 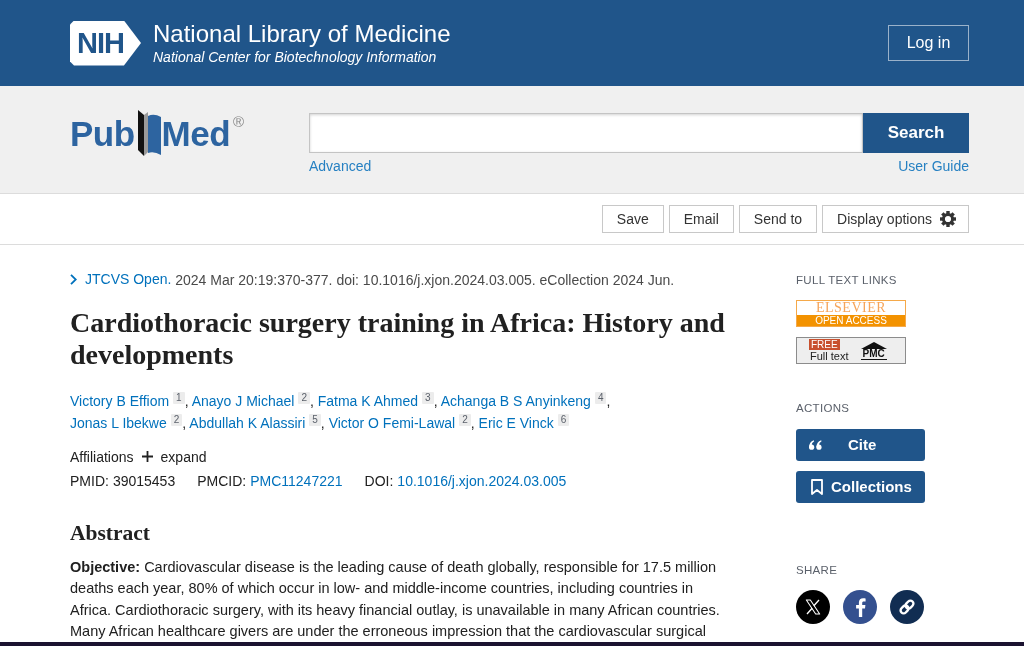 I want to click on nih-logo: NIH, so click(x=105, y=43).